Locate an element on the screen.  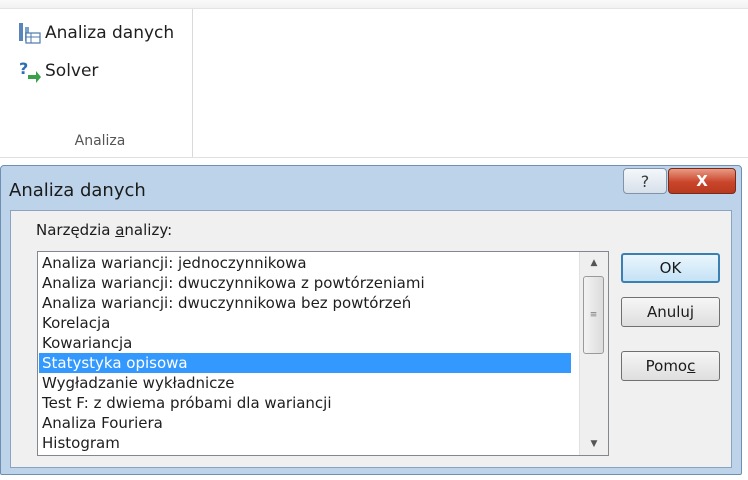
listbox-scrollbar: ▲ ≡ ▼ is located at coordinates (593, 353).